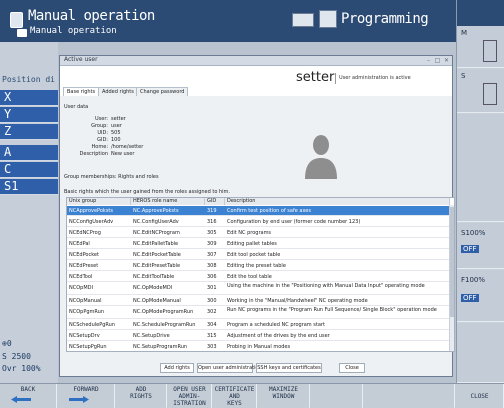 This screenshot has height=408, width=504. I want to click on right-softkey-strip: M S S100% OFF F100% OFF, so click(480, 191).